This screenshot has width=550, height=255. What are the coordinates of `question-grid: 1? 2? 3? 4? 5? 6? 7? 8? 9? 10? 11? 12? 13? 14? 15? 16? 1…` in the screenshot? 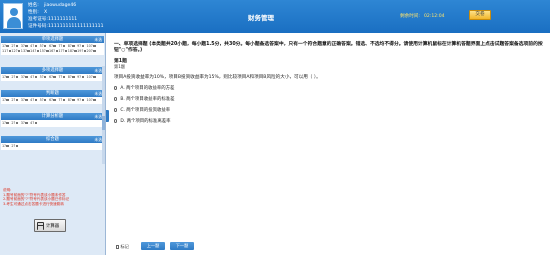 It's located at (52, 49).